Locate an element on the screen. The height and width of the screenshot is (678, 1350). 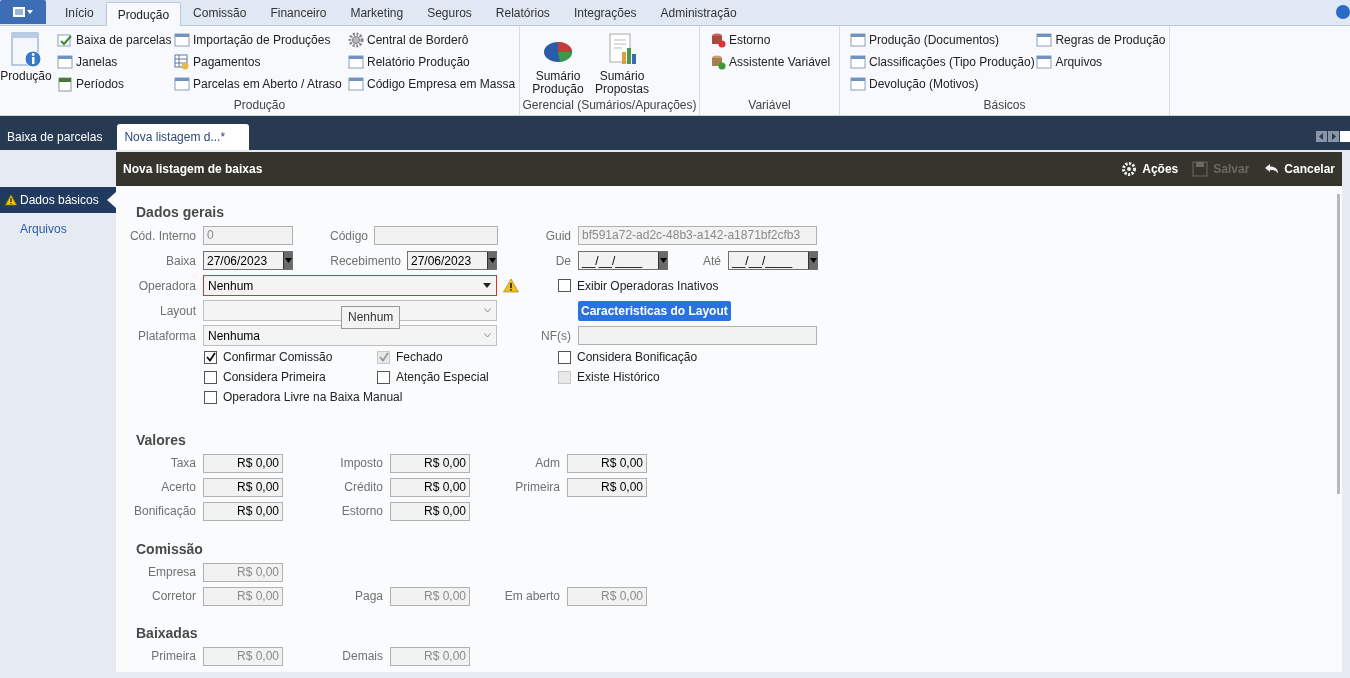
field-label: Cód. Interno is located at coordinates (162, 236).